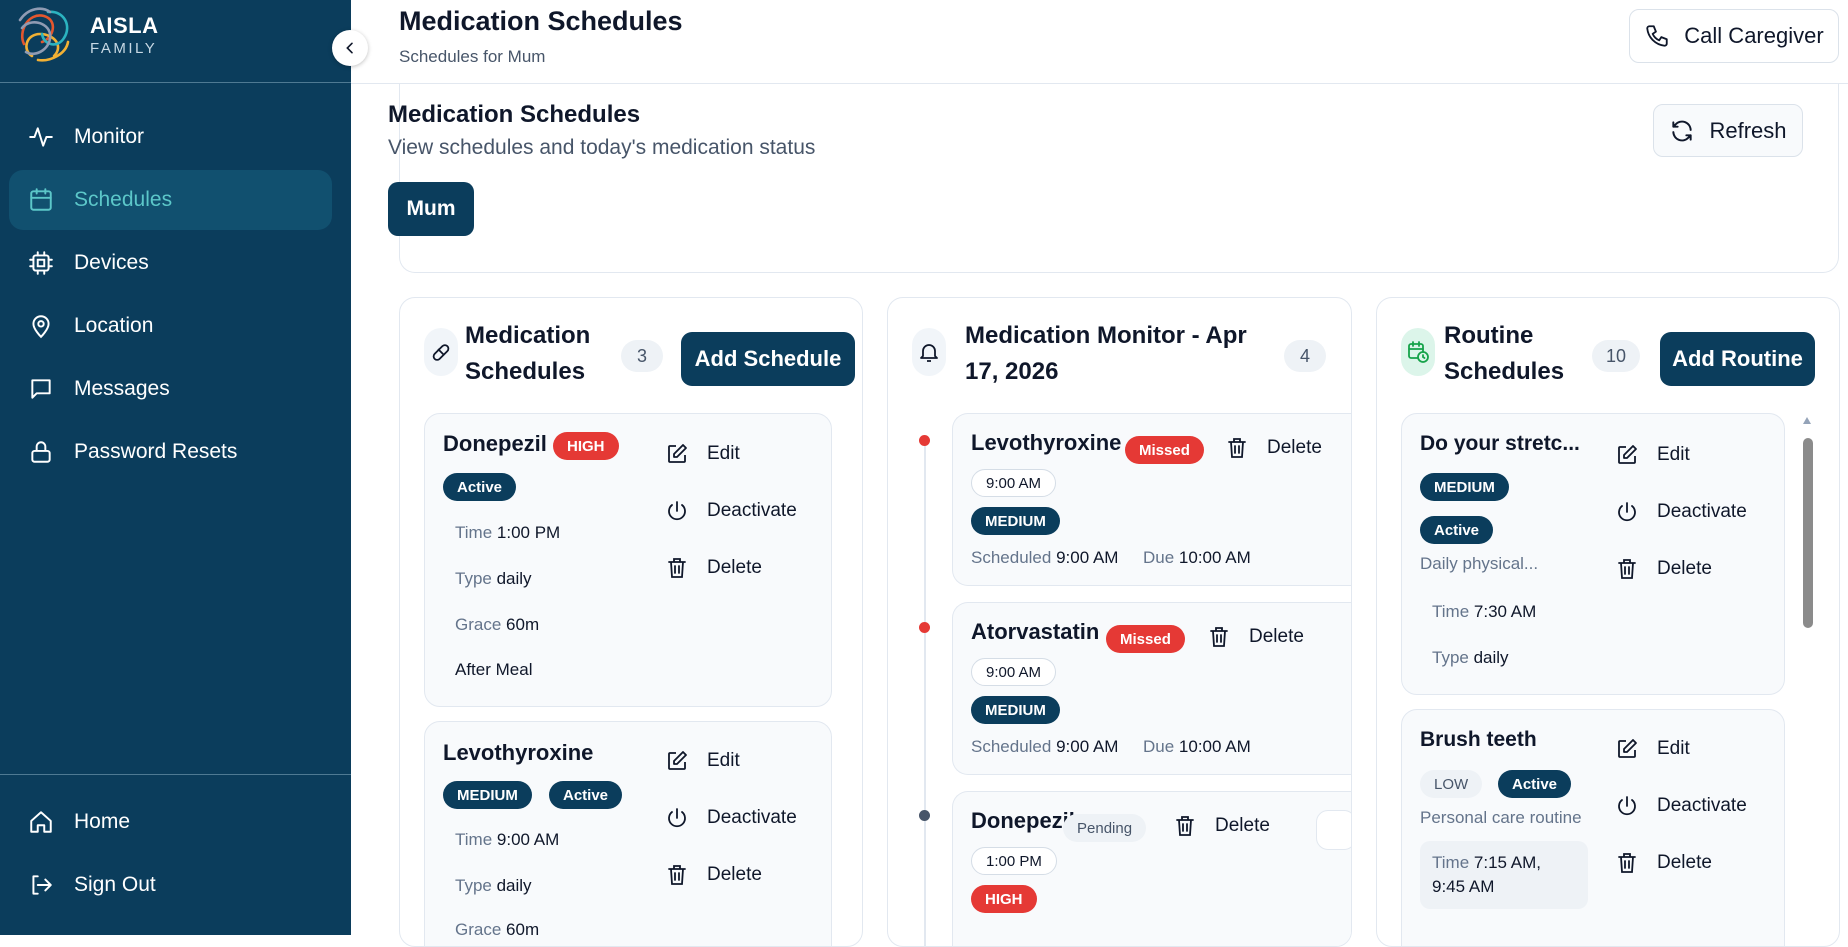 The height and width of the screenshot is (947, 1848). What do you see at coordinates (924, 815) in the screenshot?
I see `timeline-dot-pending` at bounding box center [924, 815].